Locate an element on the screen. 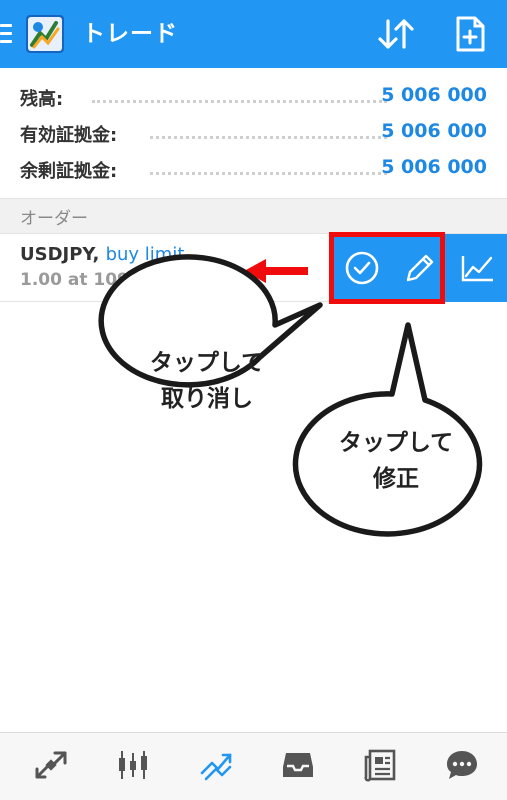 The width and height of the screenshot is (507, 800). free-margin-row: 余剰証拠金: 5 006 000 is located at coordinates (253, 169).